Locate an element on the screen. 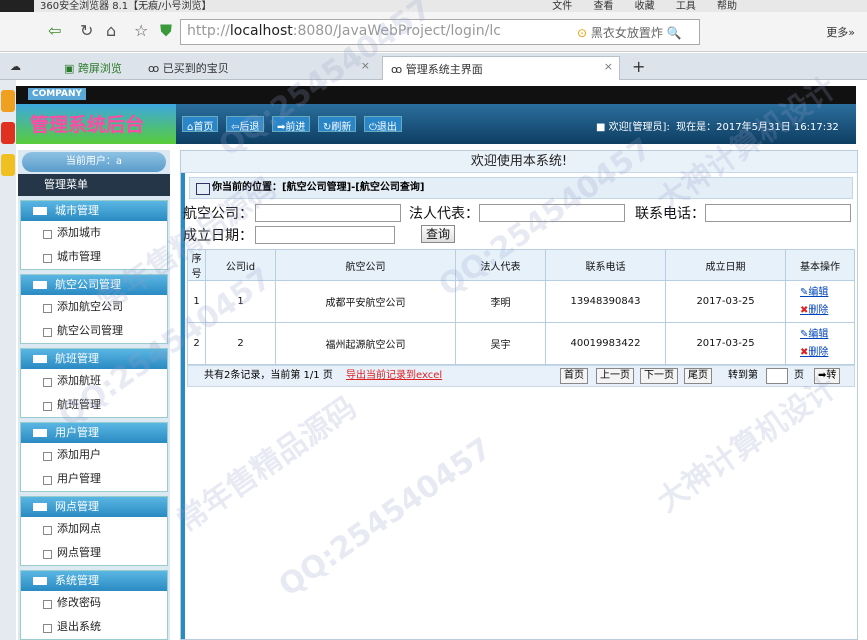 The width and height of the screenshot is (867, 640). first-page-button: 首页 is located at coordinates (574, 376).